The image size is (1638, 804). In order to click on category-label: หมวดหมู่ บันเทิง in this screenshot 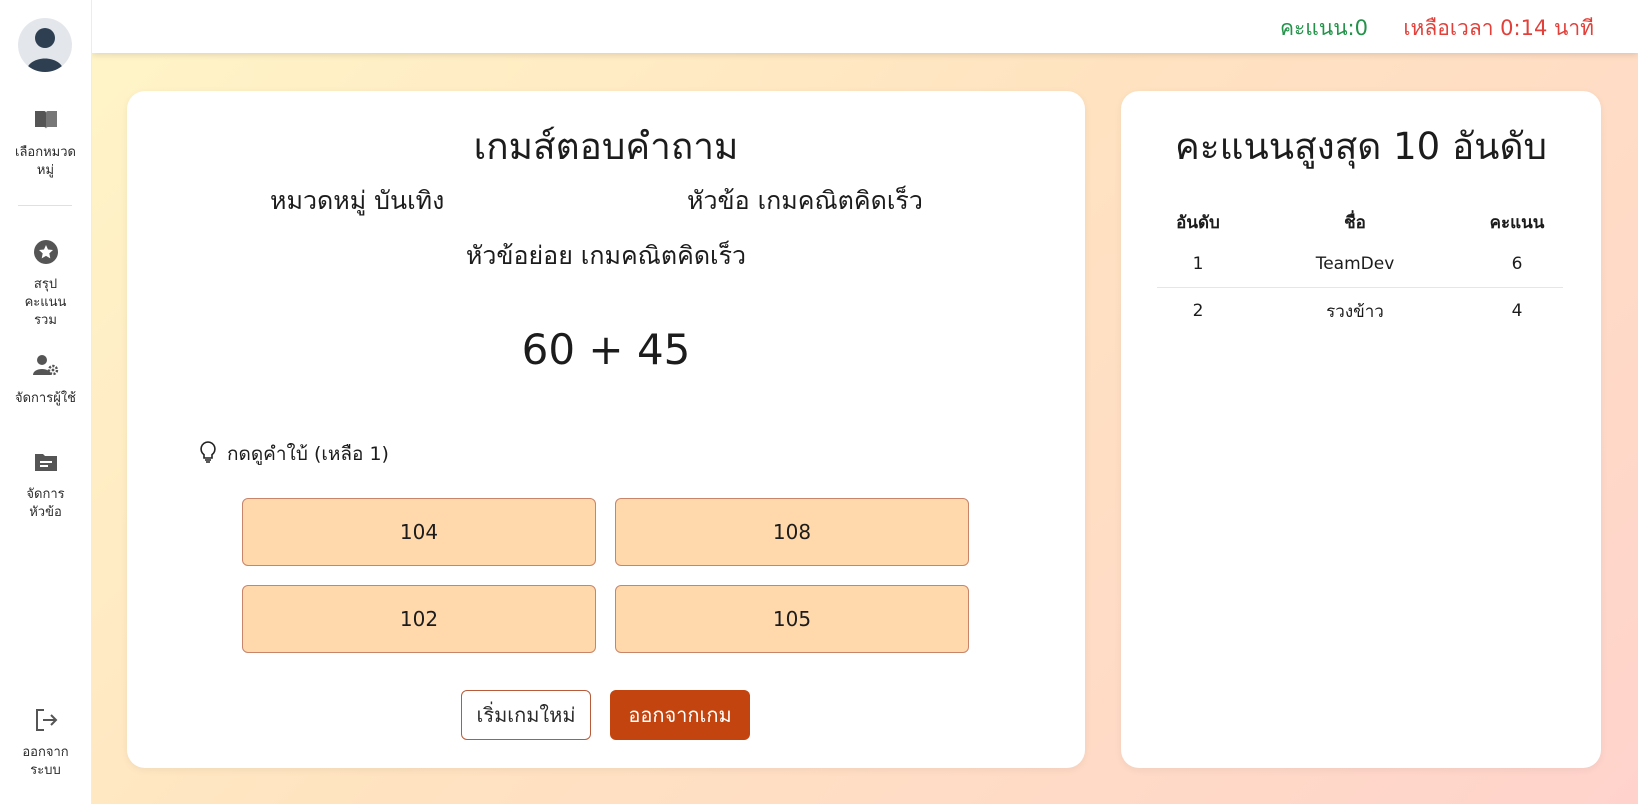, I will do `click(357, 200)`.